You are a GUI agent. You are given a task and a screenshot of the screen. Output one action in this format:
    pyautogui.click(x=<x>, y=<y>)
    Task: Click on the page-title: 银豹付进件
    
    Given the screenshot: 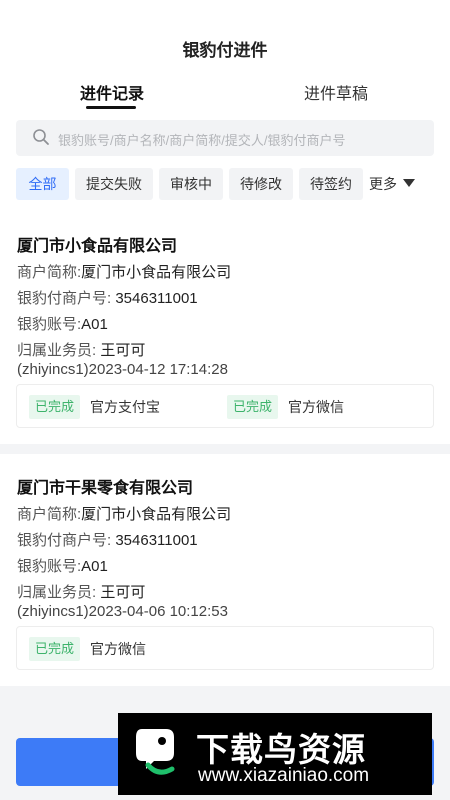 What is the action you would take?
    pyautogui.click(x=225, y=50)
    